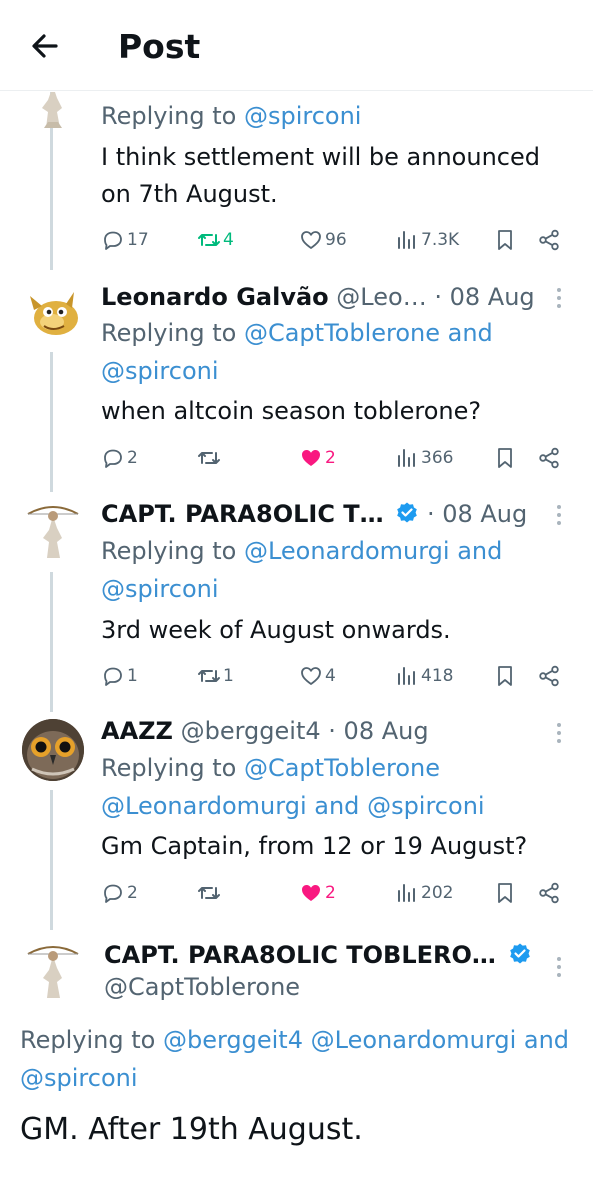 This screenshot has height=1200, width=593. I want to click on back-arrow-icon, so click(46, 46).